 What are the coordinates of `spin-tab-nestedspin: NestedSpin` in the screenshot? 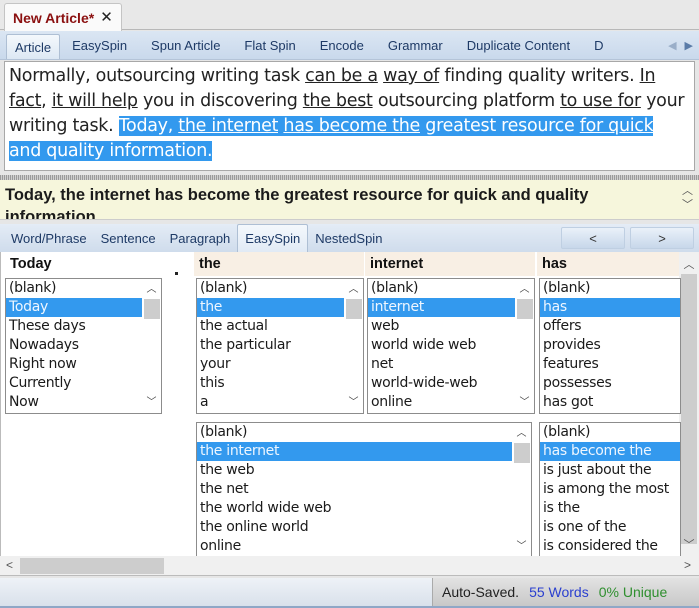 It's located at (348, 238).